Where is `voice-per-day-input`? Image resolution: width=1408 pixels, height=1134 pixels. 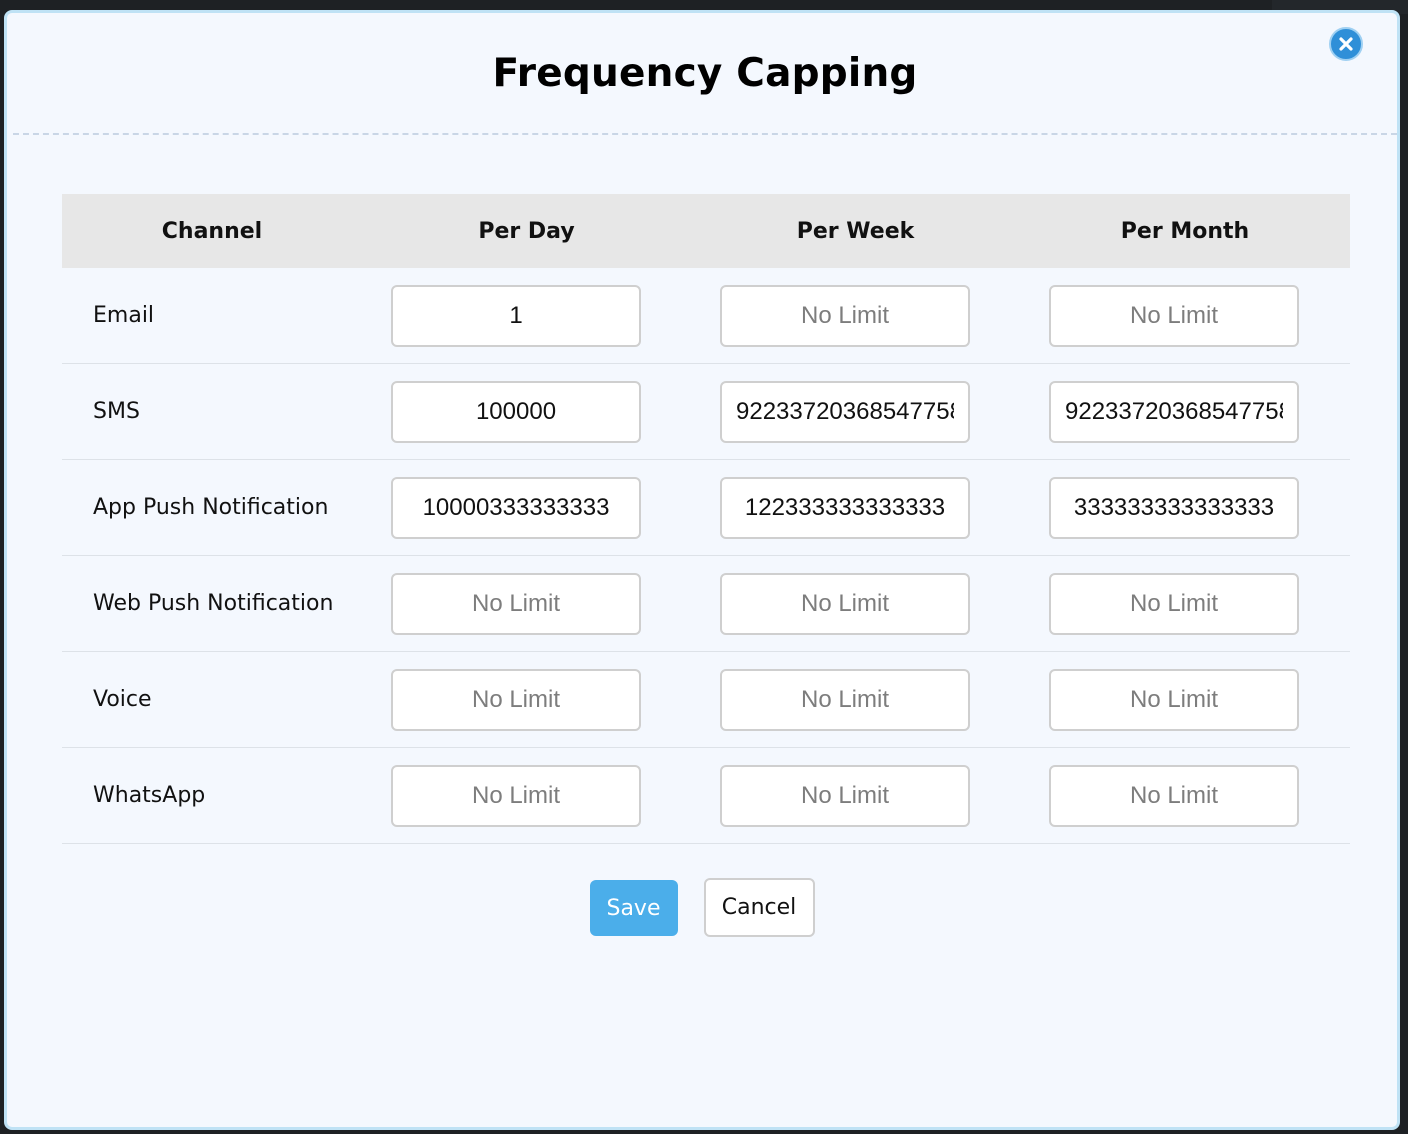 voice-per-day-input is located at coordinates (516, 699).